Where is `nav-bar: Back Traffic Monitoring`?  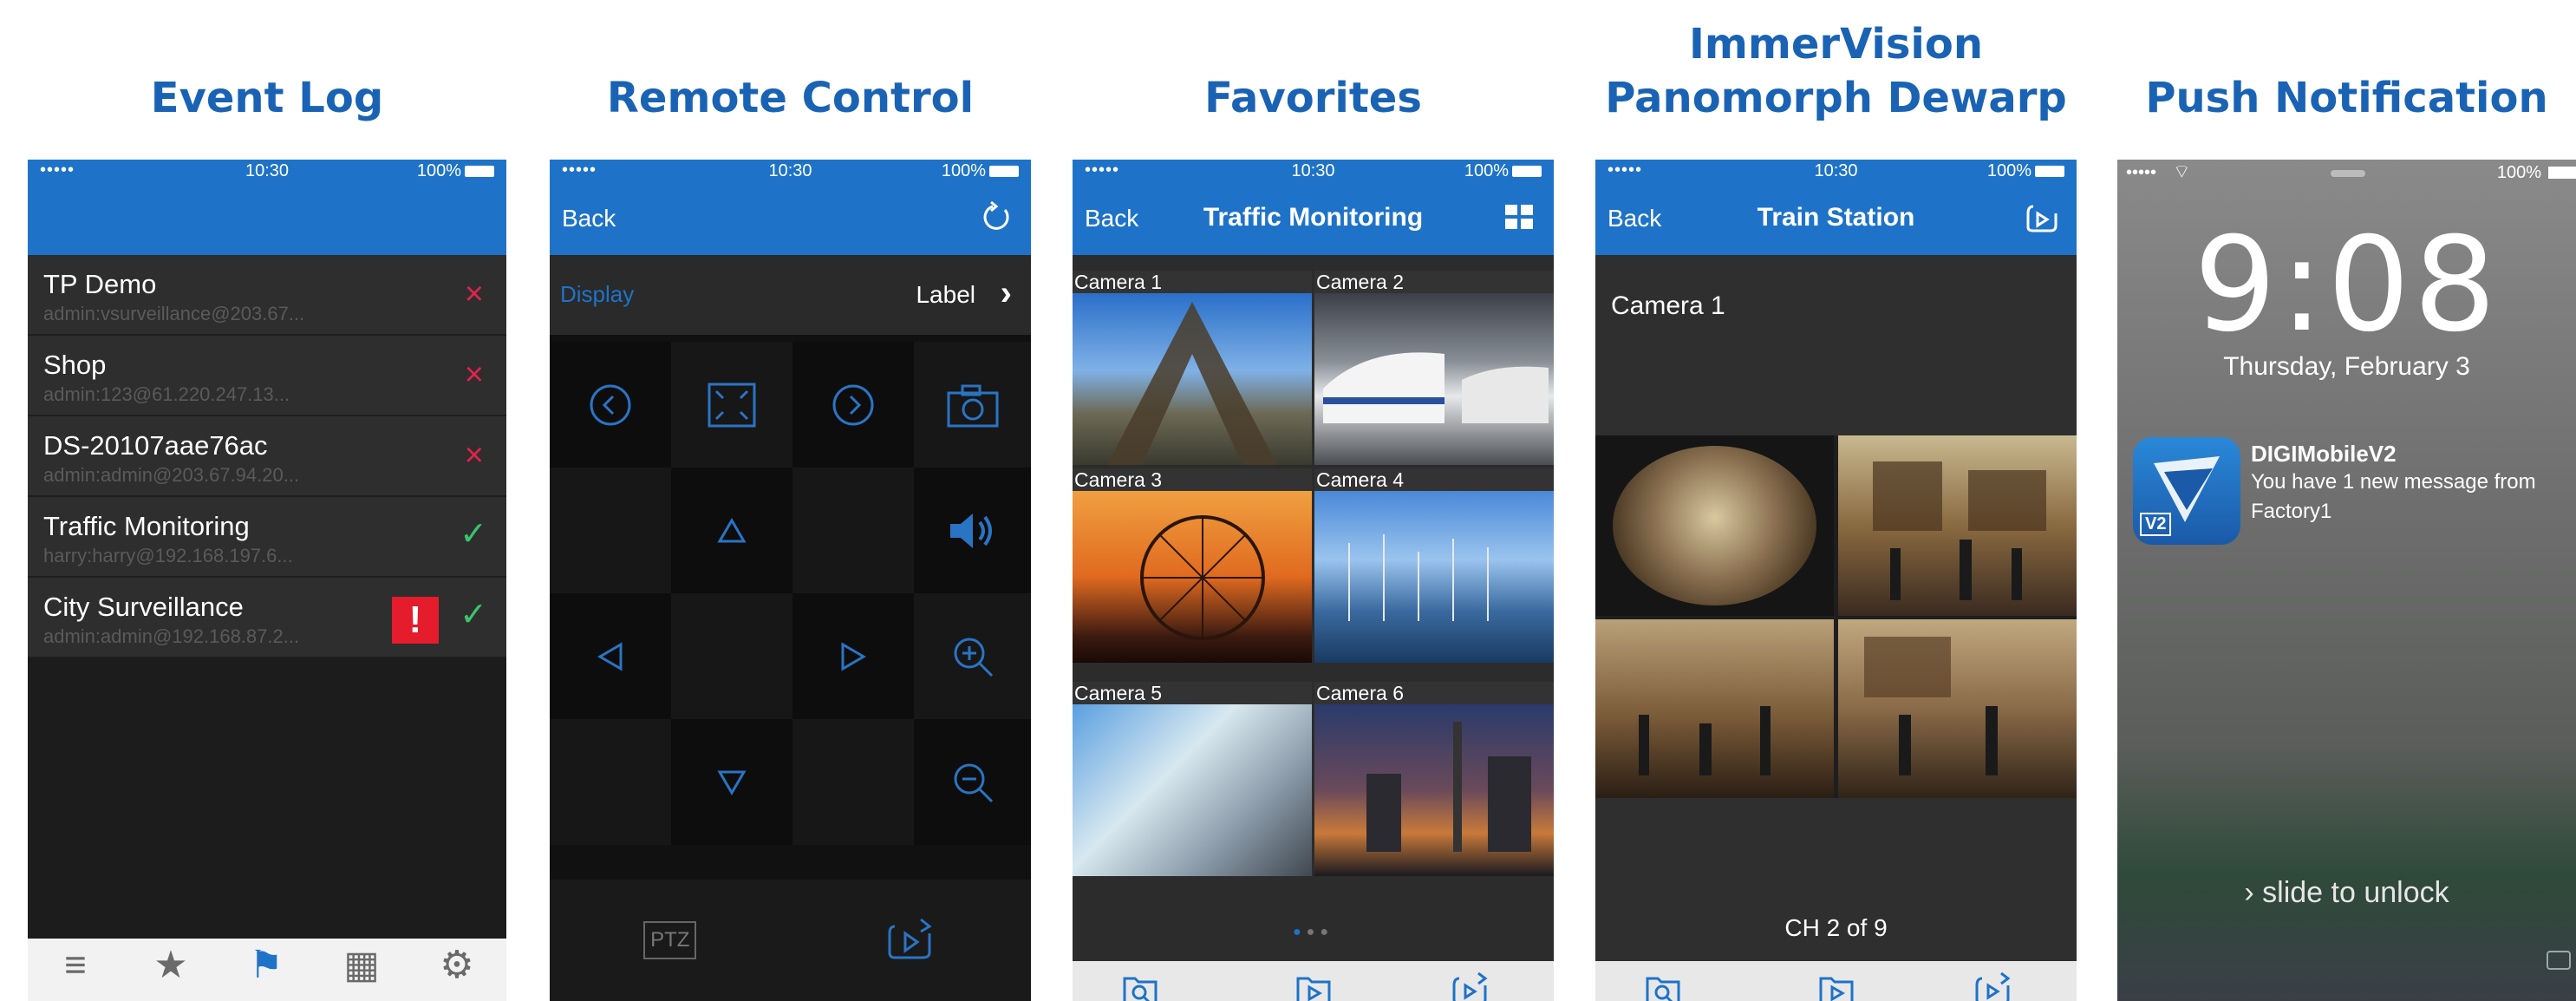 nav-bar: Back Traffic Monitoring is located at coordinates (1314, 219).